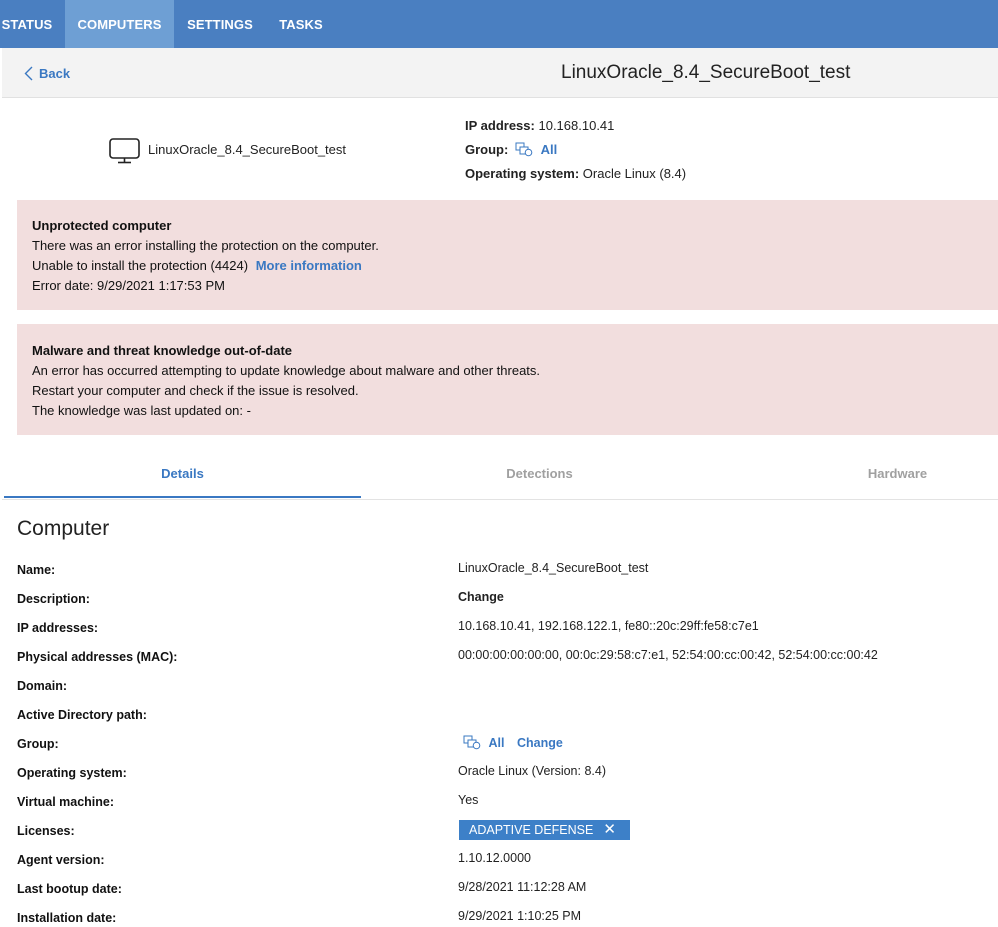  I want to click on label-description: Description:, so click(53, 599).